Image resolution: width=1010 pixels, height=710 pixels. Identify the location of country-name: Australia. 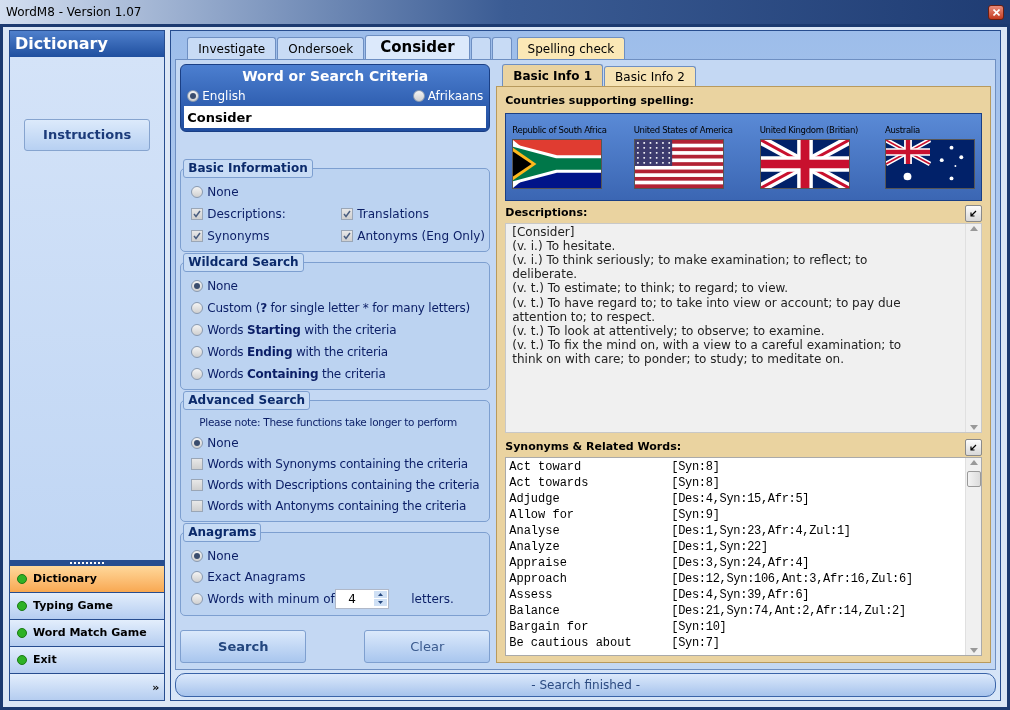
(902, 130).